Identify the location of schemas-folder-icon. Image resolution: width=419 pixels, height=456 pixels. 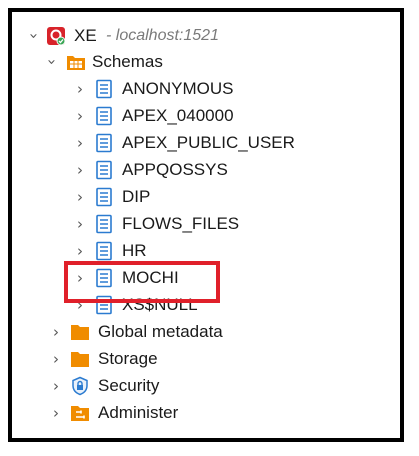
(76, 62).